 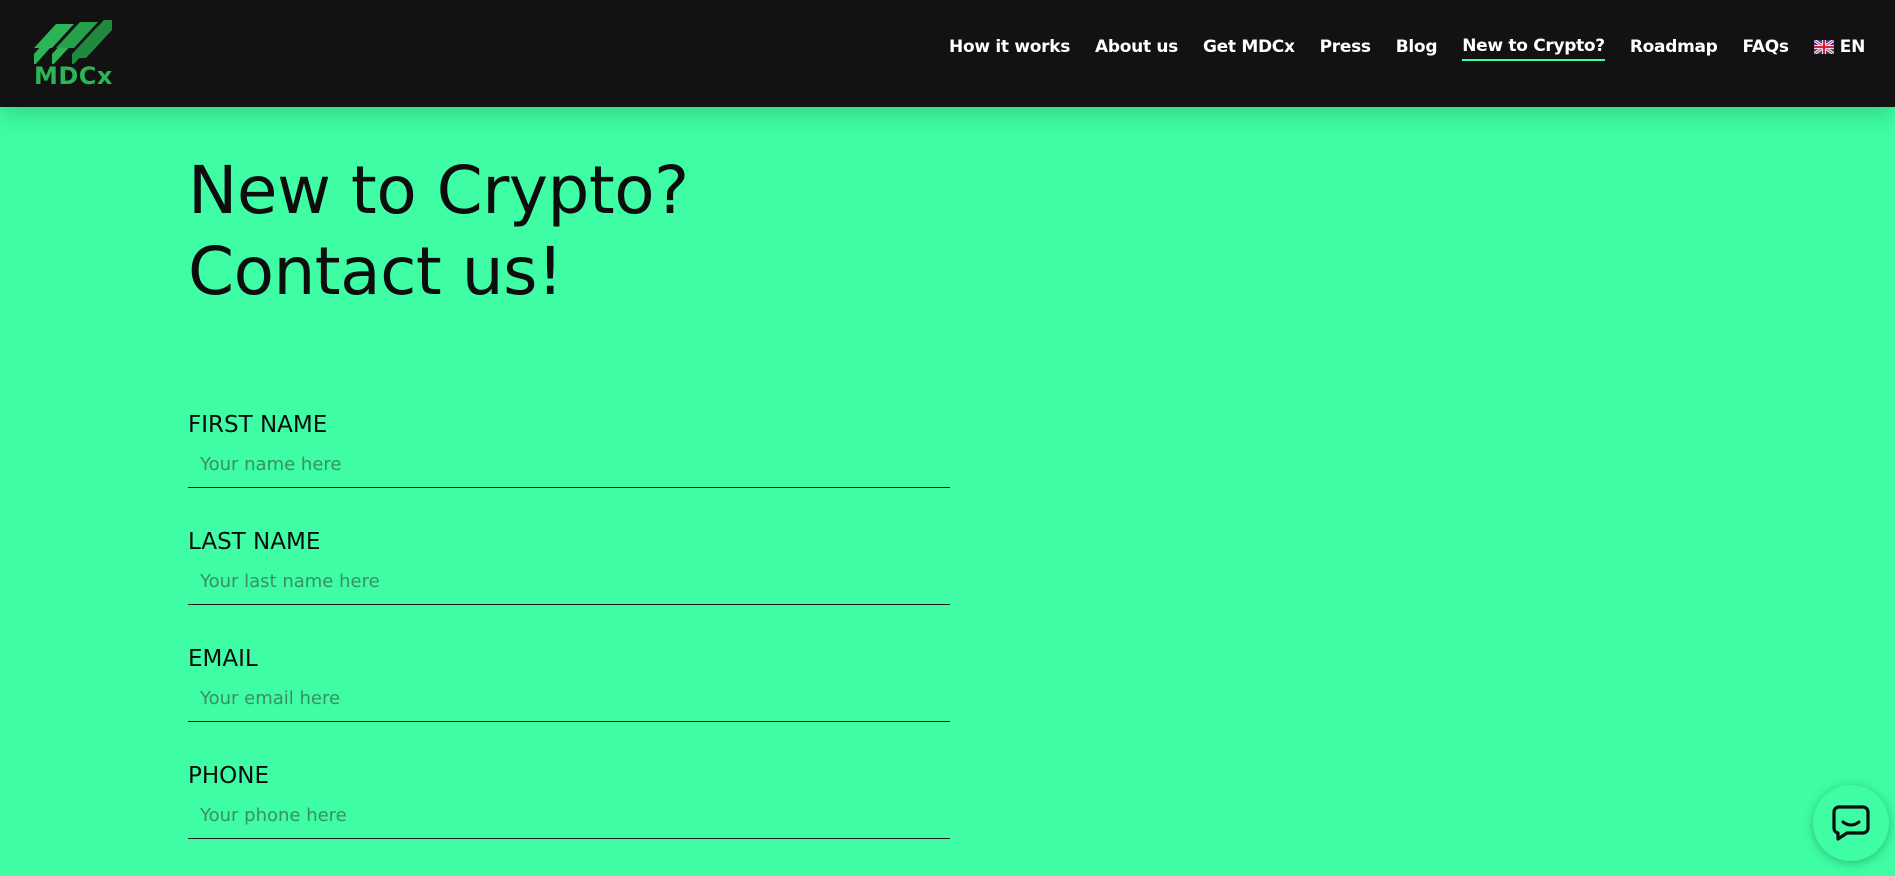 I want to click on phone-input, so click(x=569, y=816).